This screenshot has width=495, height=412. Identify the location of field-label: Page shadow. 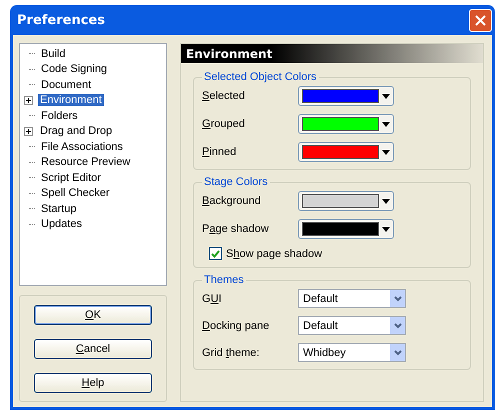
(236, 229).